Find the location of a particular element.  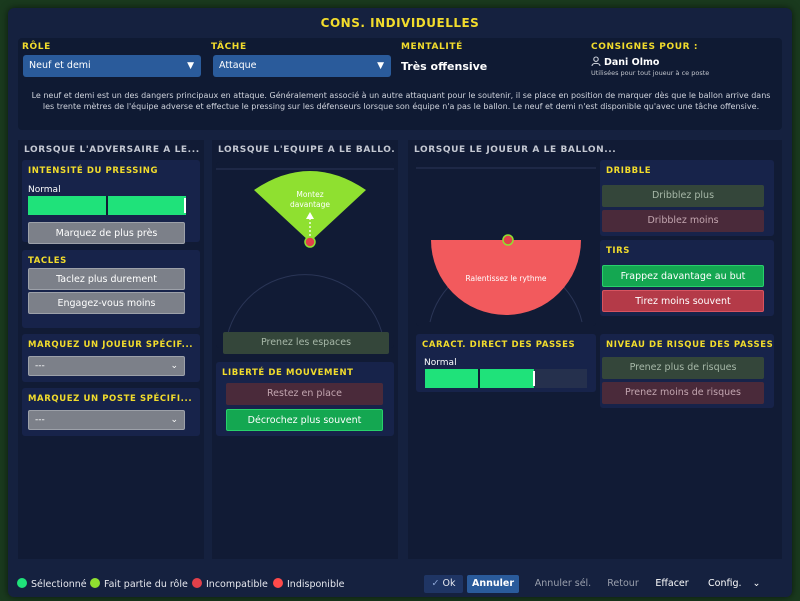

push-up-label: Montez davantage is located at coordinates (310, 200).